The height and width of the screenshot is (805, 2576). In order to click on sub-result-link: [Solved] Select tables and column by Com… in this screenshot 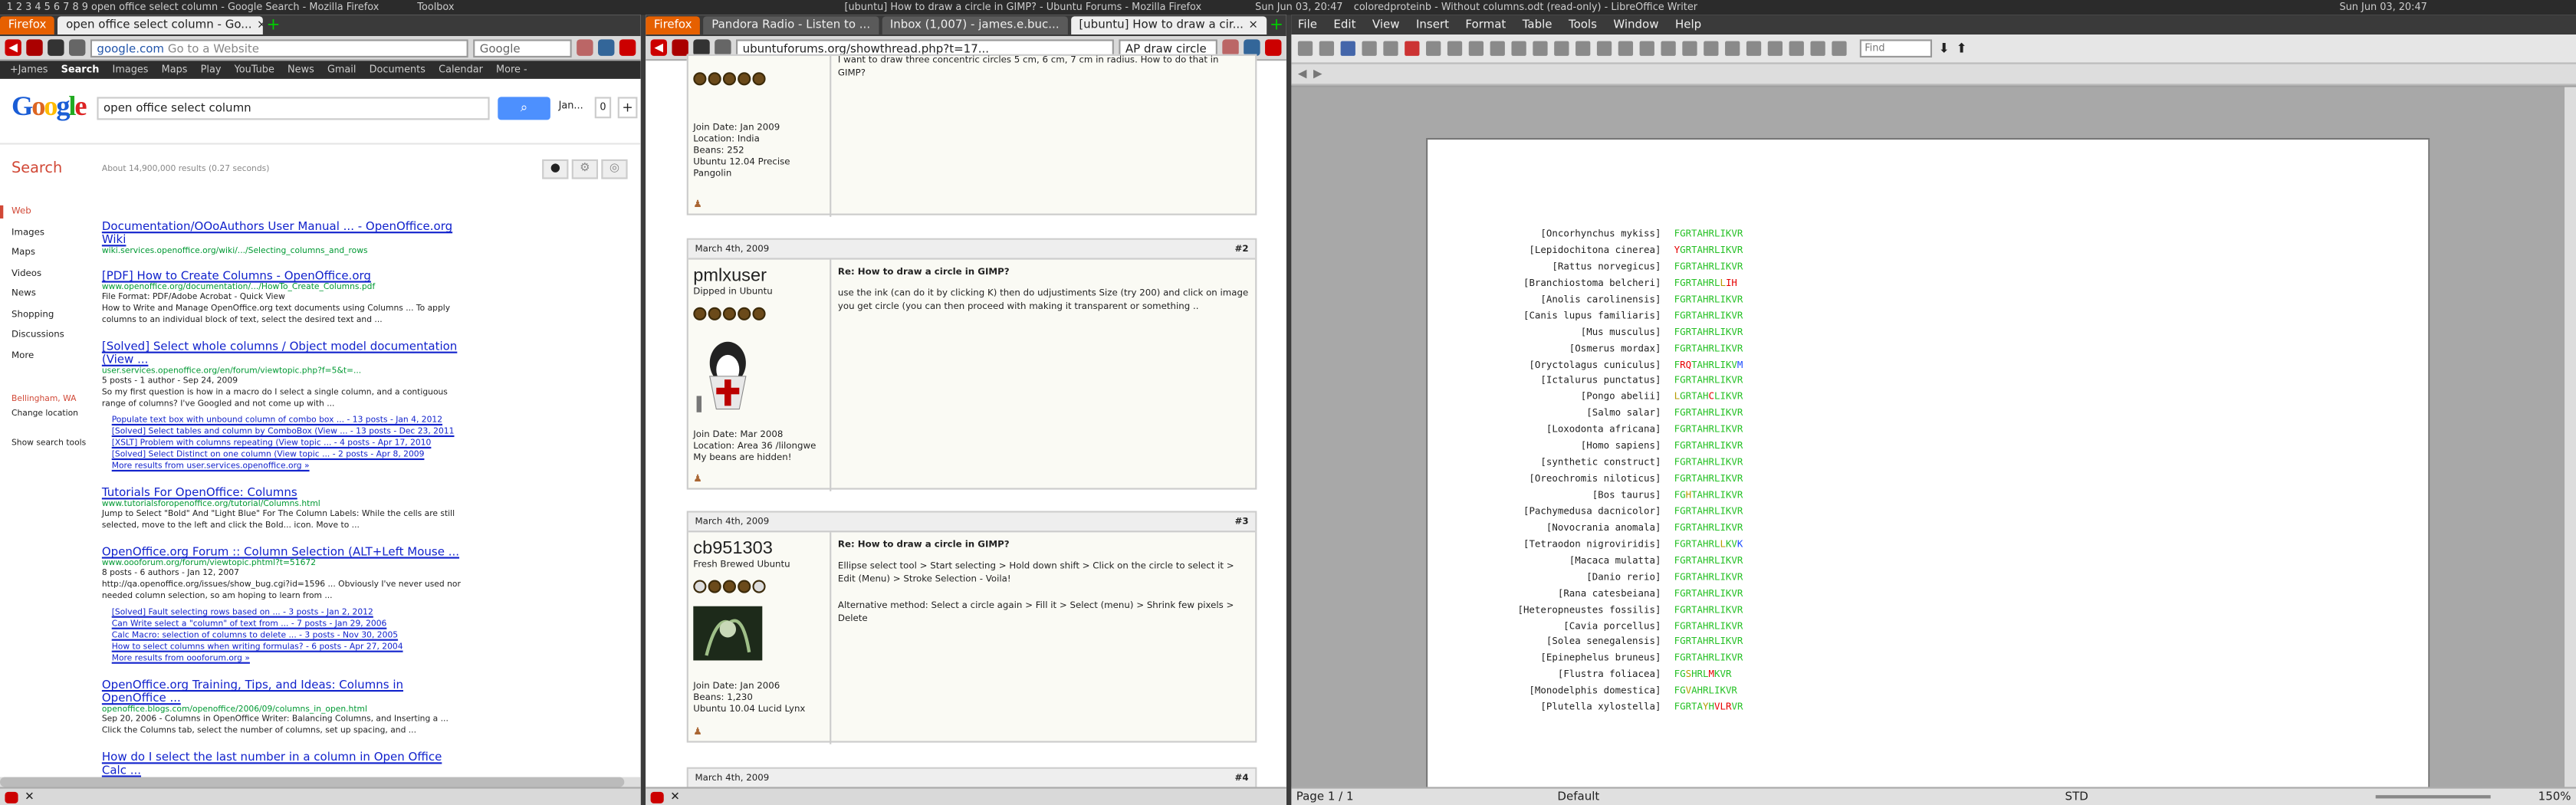, I will do `click(288, 433)`.